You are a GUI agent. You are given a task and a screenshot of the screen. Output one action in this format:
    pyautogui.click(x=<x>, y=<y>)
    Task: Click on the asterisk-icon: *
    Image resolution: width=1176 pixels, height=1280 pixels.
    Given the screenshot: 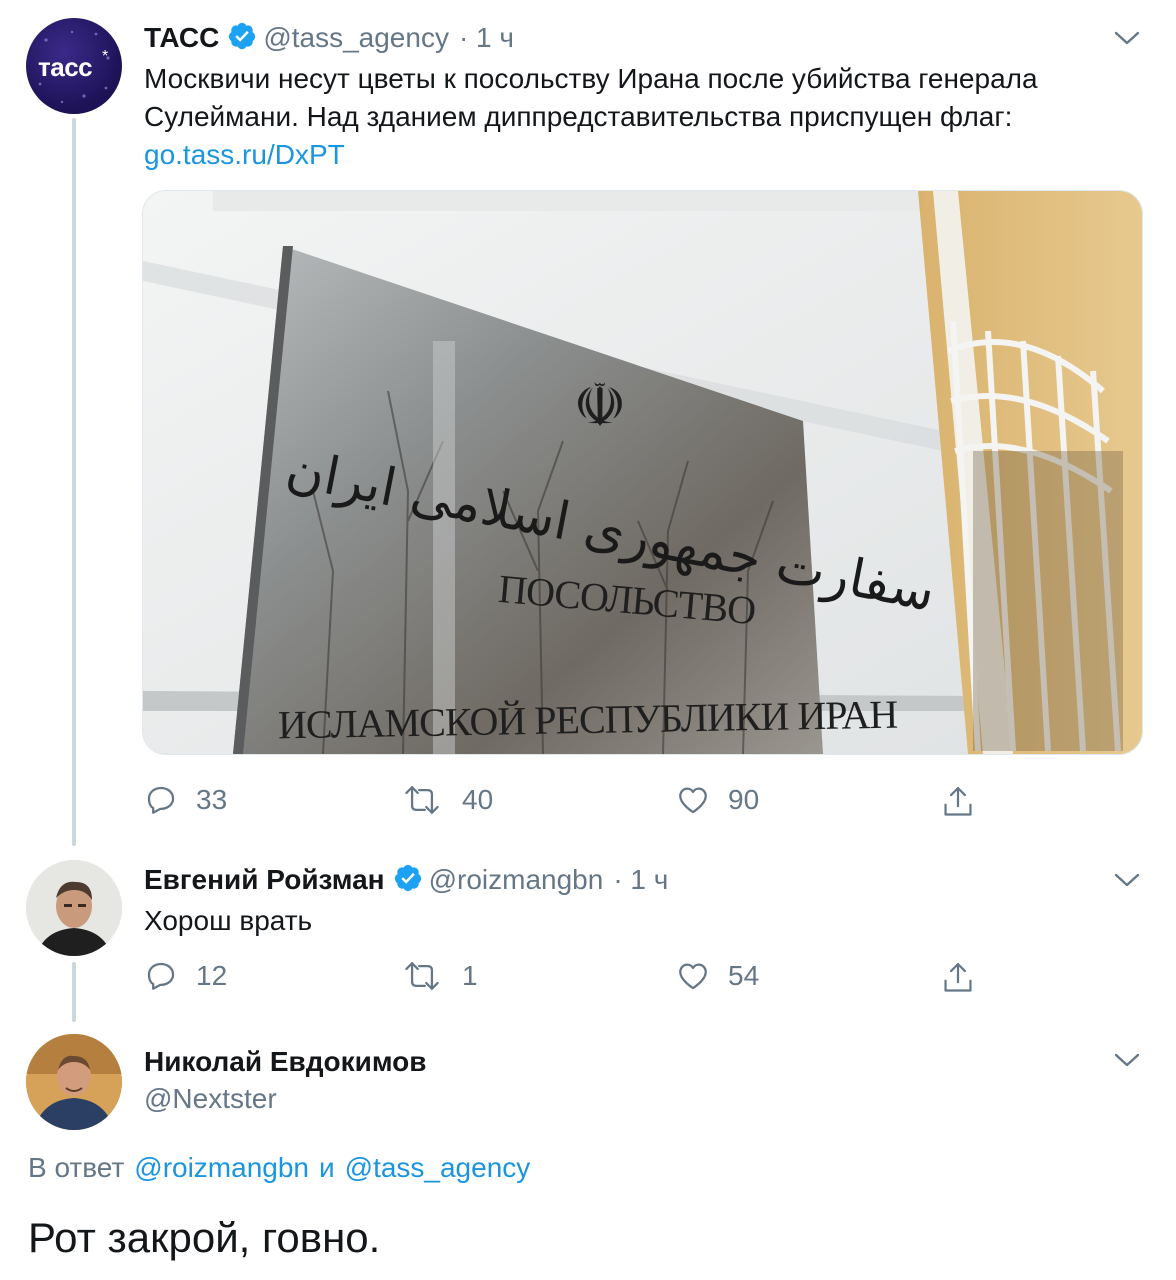 What is the action you would take?
    pyautogui.click(x=105, y=56)
    